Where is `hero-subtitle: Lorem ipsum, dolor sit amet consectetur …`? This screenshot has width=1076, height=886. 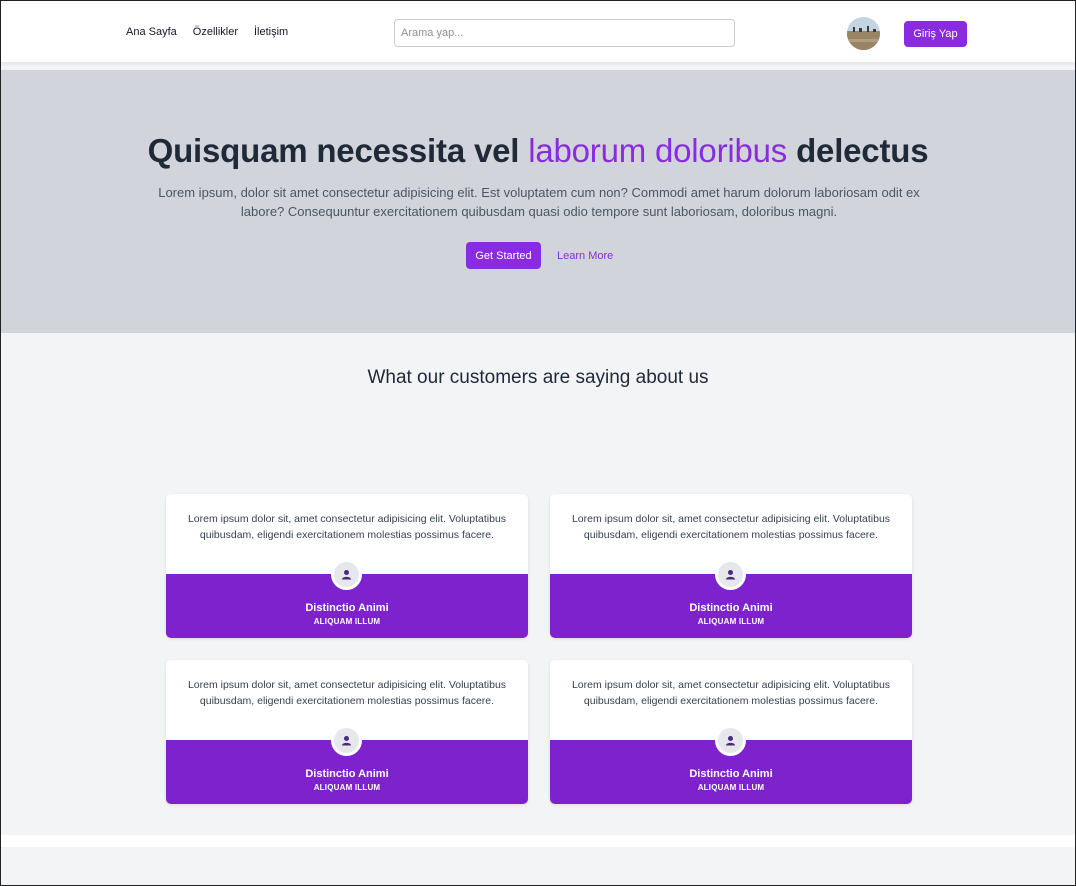 hero-subtitle: Lorem ipsum, dolor sit amet consectetur … is located at coordinates (539, 202).